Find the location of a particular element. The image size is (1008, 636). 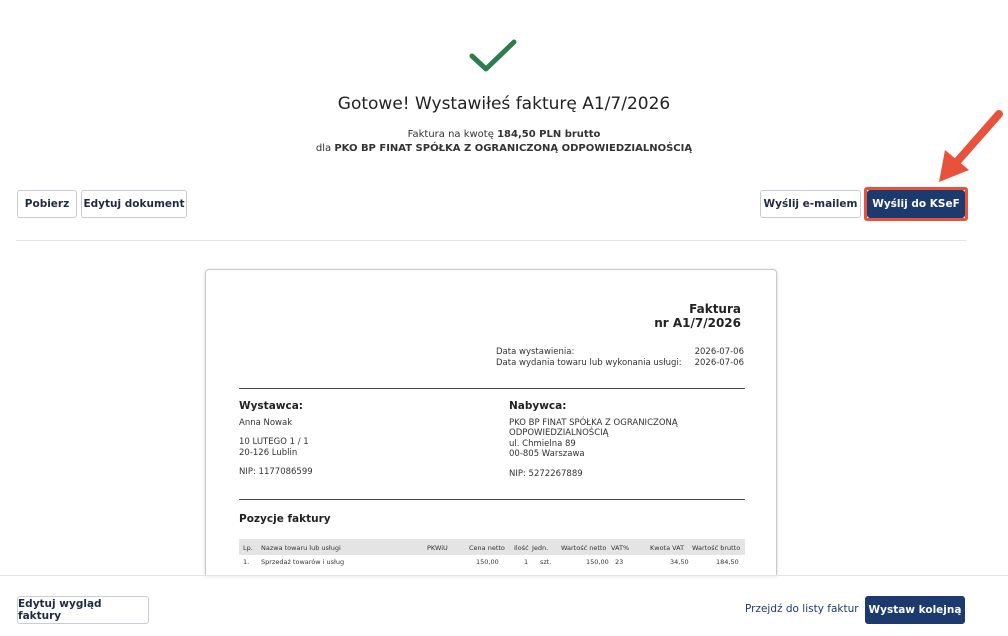

issue-next-button: Wystaw kolejną is located at coordinates (915, 610).